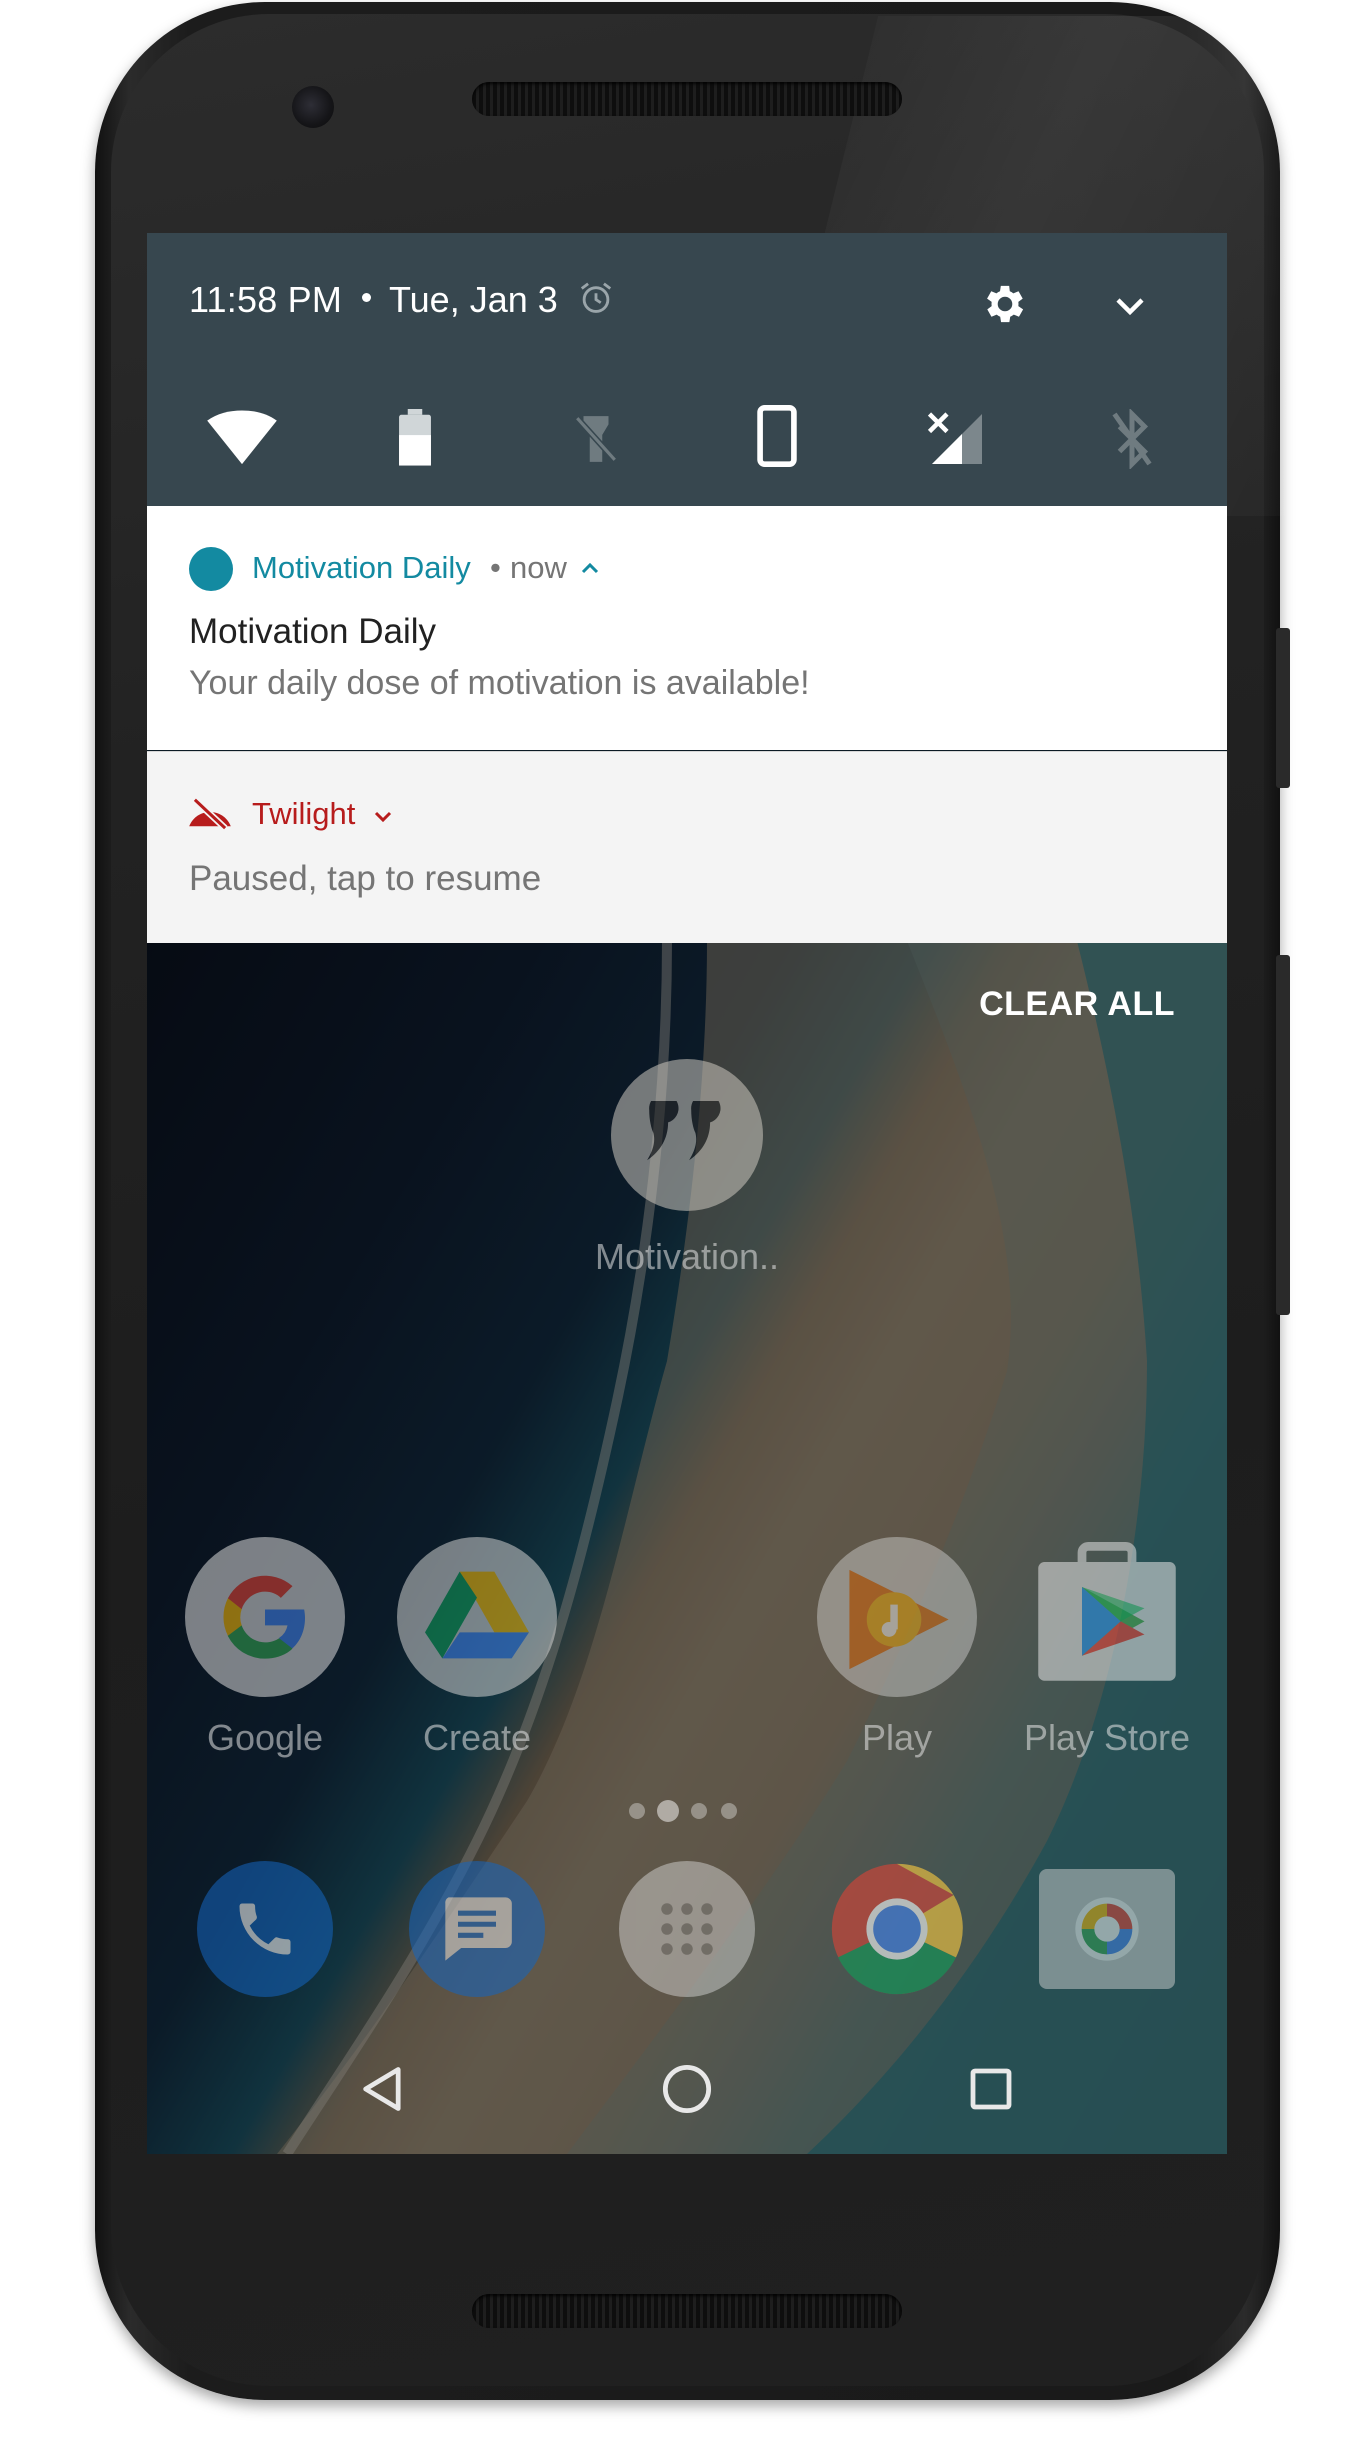 Image resolution: width=1370 pixels, height=2446 pixels. What do you see at coordinates (473, 300) in the screenshot?
I see `date: Tue, Jan 3` at bounding box center [473, 300].